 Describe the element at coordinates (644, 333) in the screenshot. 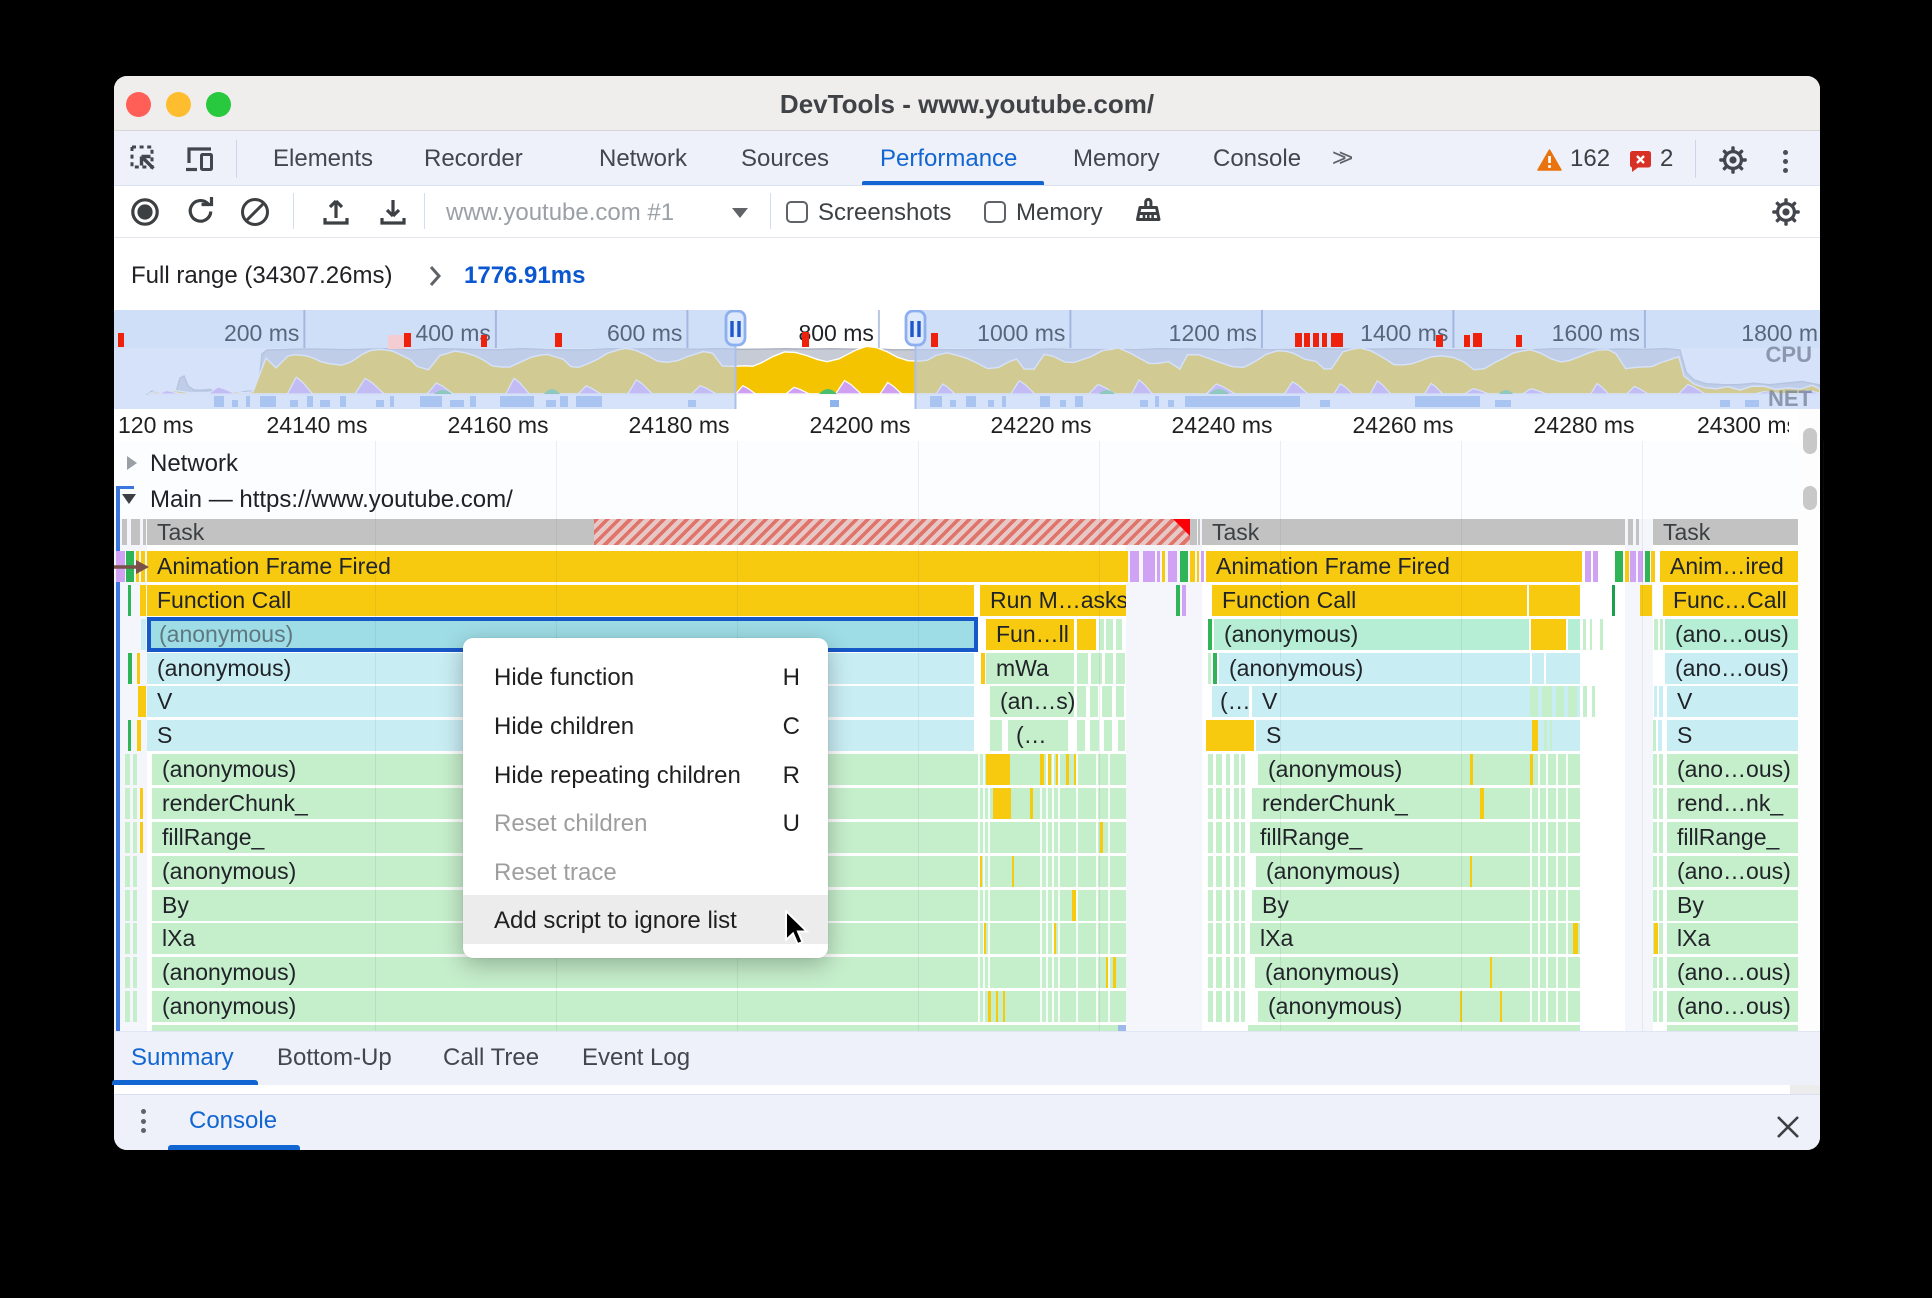

I see `svg-text: 600 ms` at that location.